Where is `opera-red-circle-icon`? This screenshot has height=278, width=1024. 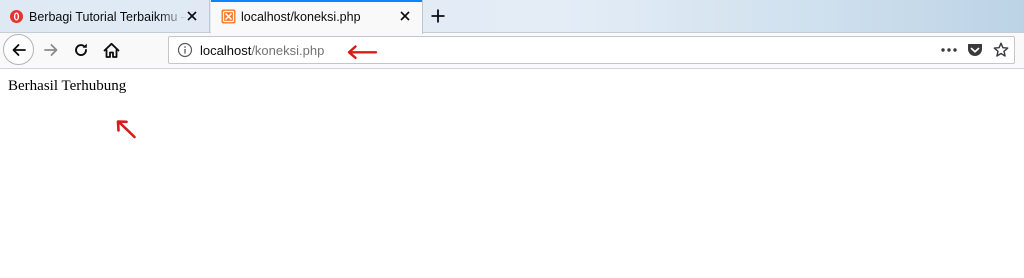 opera-red-circle-icon is located at coordinates (16, 16).